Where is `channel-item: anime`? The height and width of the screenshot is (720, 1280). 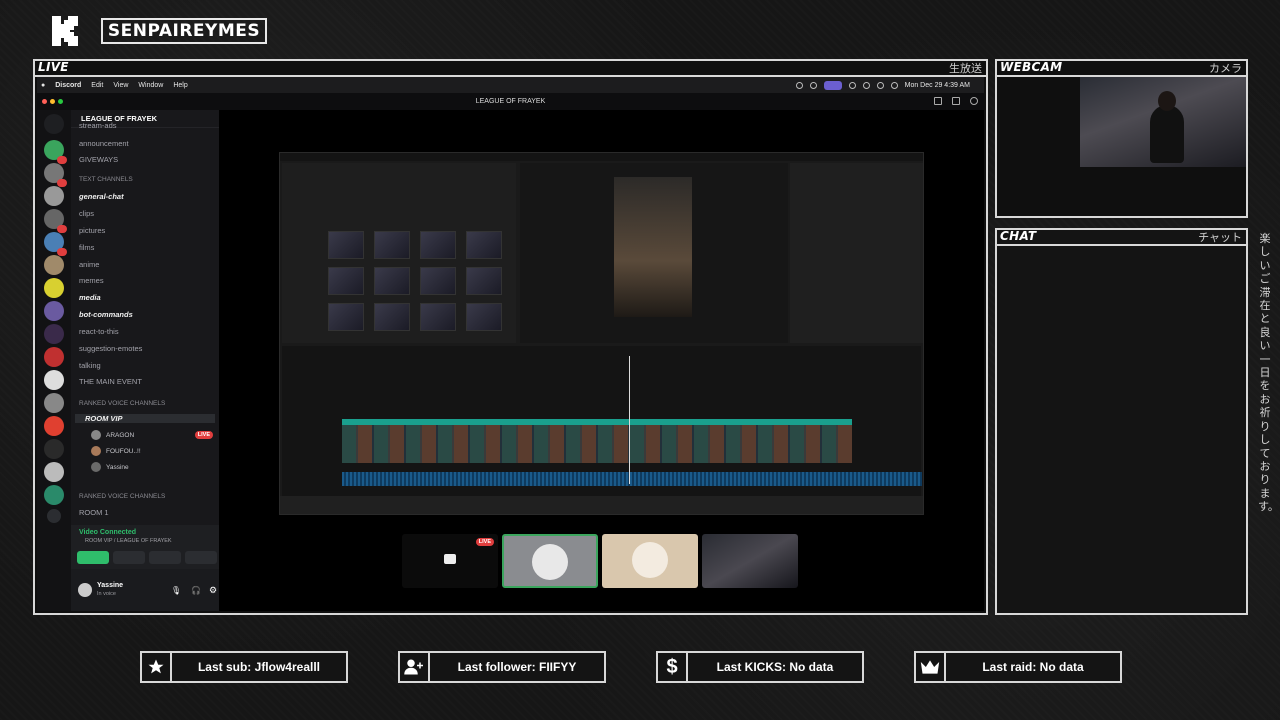
channel-item: anime is located at coordinates (89, 264).